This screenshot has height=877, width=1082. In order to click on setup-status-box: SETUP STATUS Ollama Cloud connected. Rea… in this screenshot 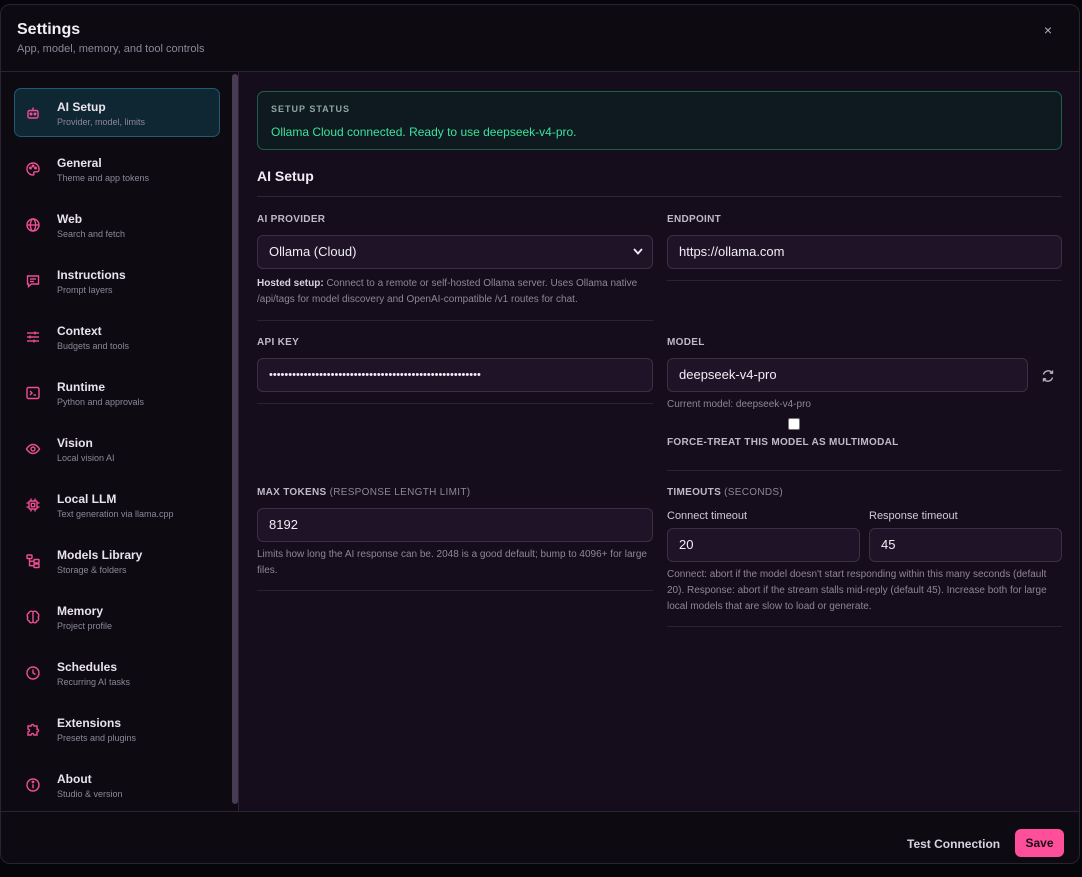, I will do `click(659, 120)`.